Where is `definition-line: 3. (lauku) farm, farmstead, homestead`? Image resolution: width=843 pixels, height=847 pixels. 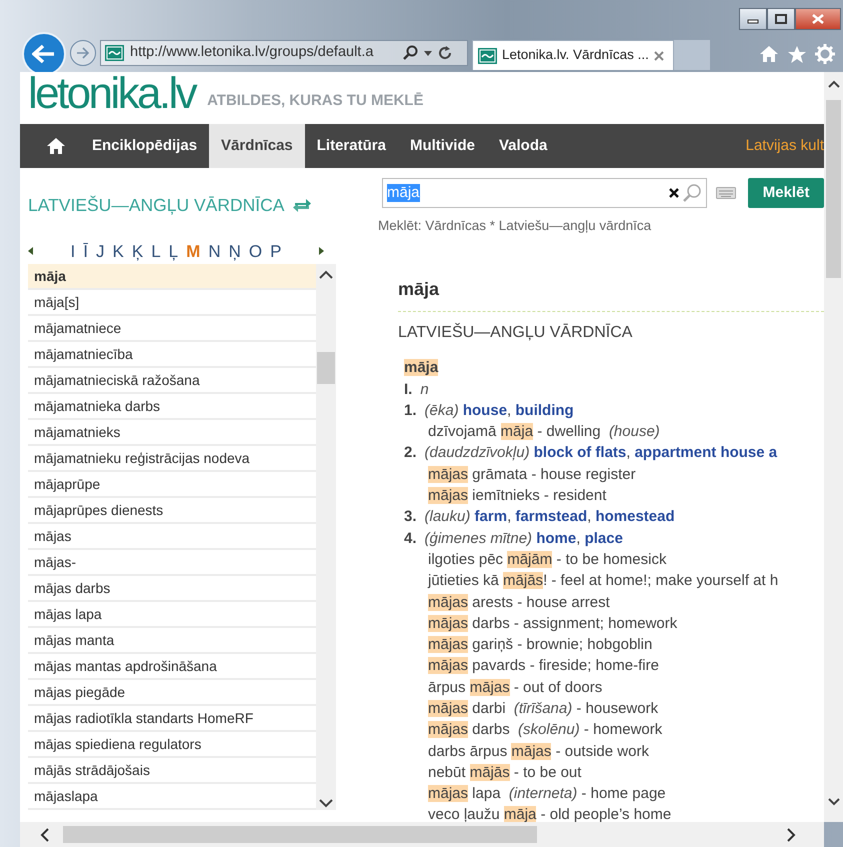
definition-line: 3. (lauku) farm, farmstead, homestead is located at coordinates (540, 517).